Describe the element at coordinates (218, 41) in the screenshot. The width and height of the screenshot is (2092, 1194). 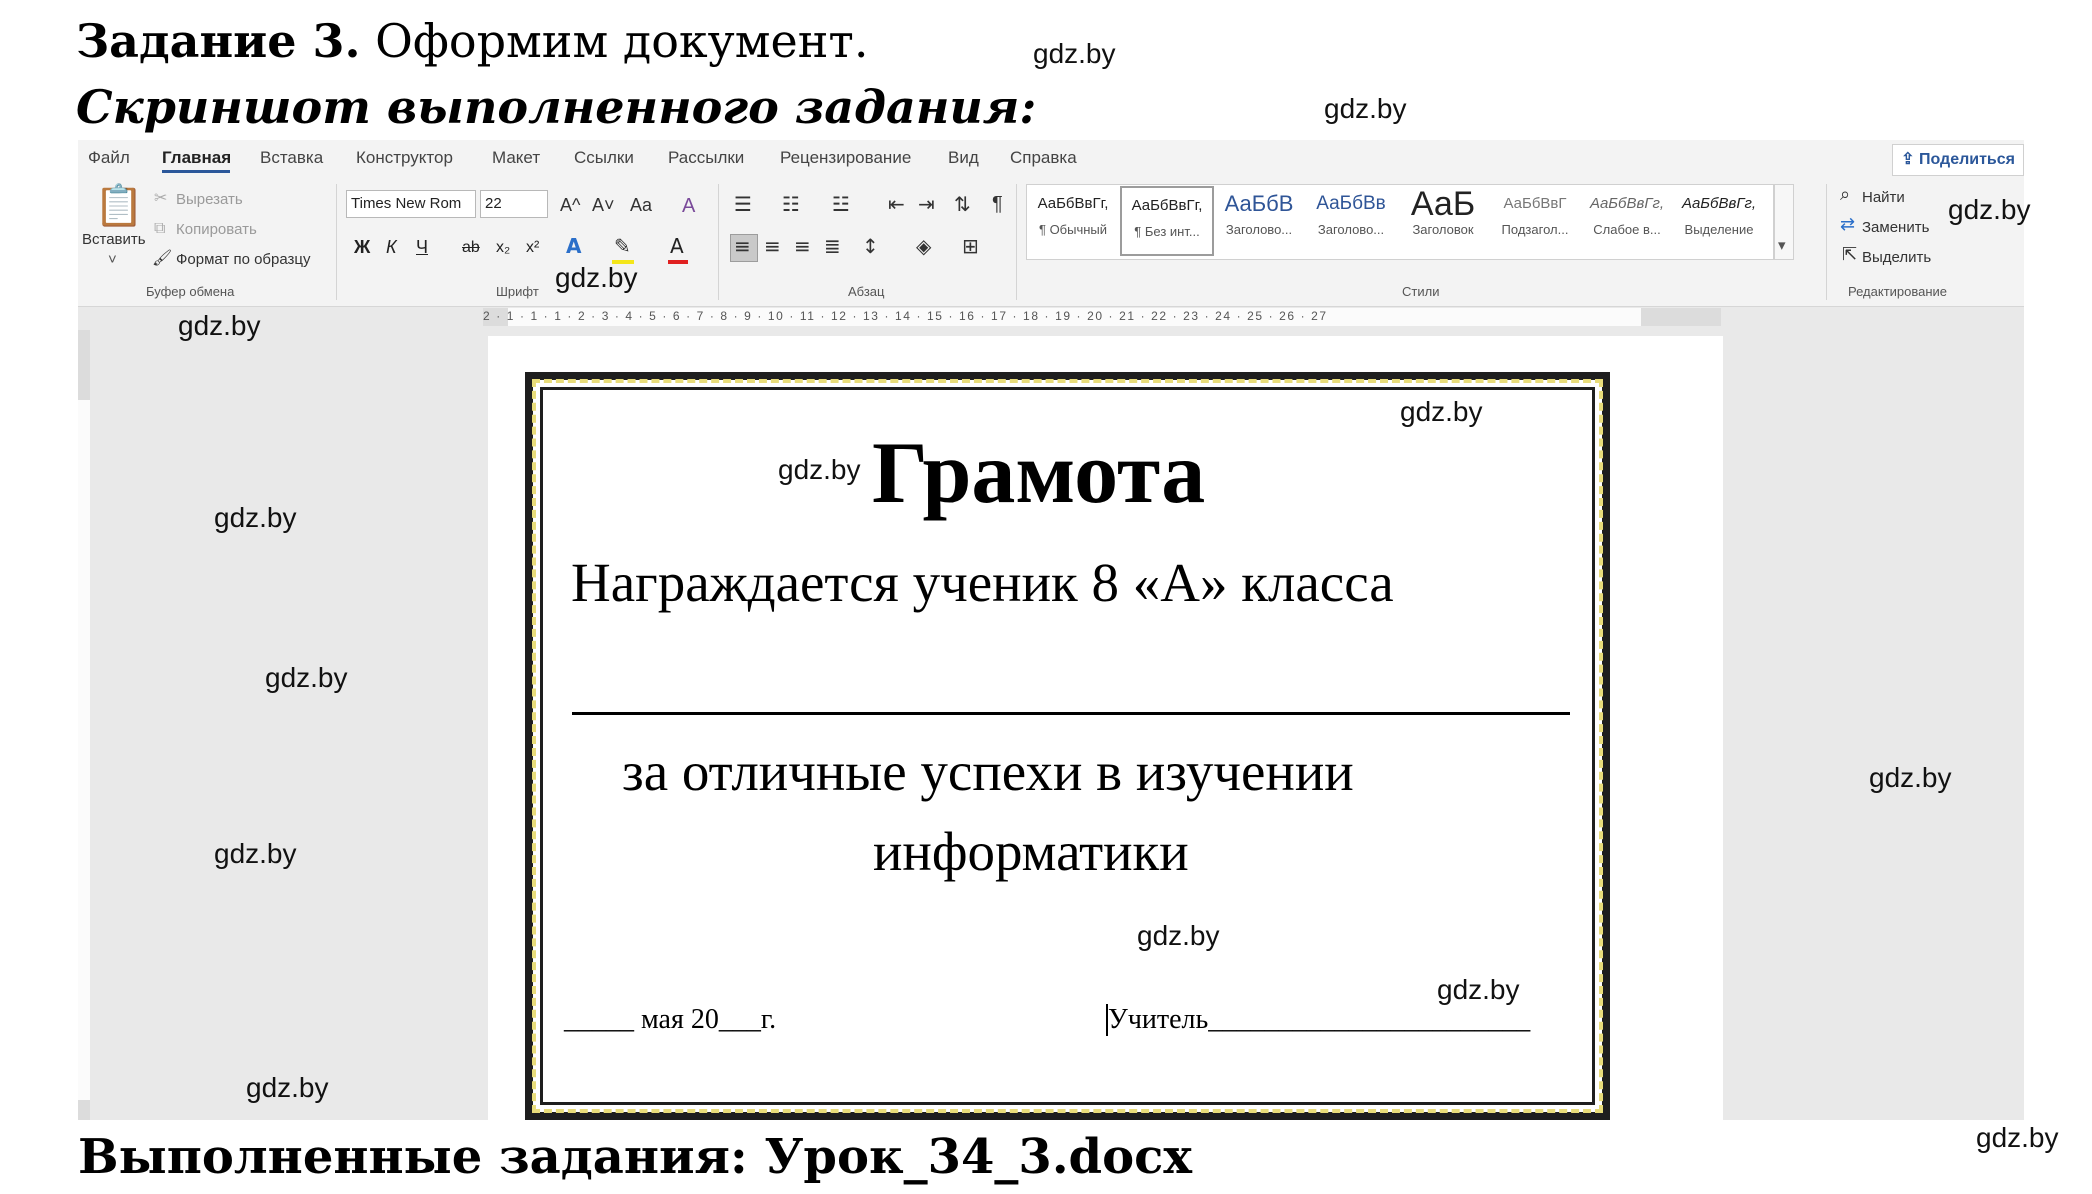
I see `task-number: Задание 3.` at that location.